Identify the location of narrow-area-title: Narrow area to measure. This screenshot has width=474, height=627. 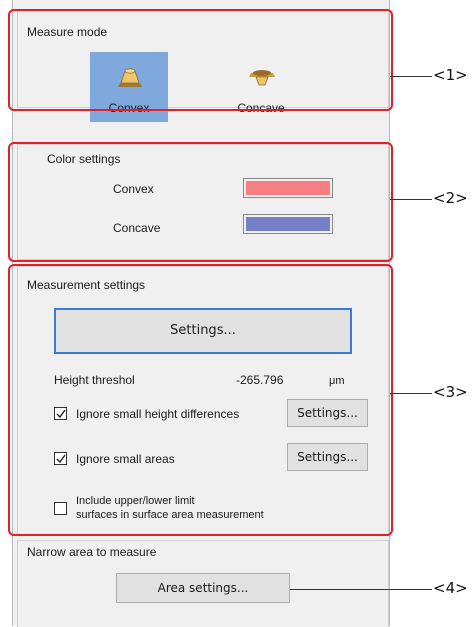
(92, 552).